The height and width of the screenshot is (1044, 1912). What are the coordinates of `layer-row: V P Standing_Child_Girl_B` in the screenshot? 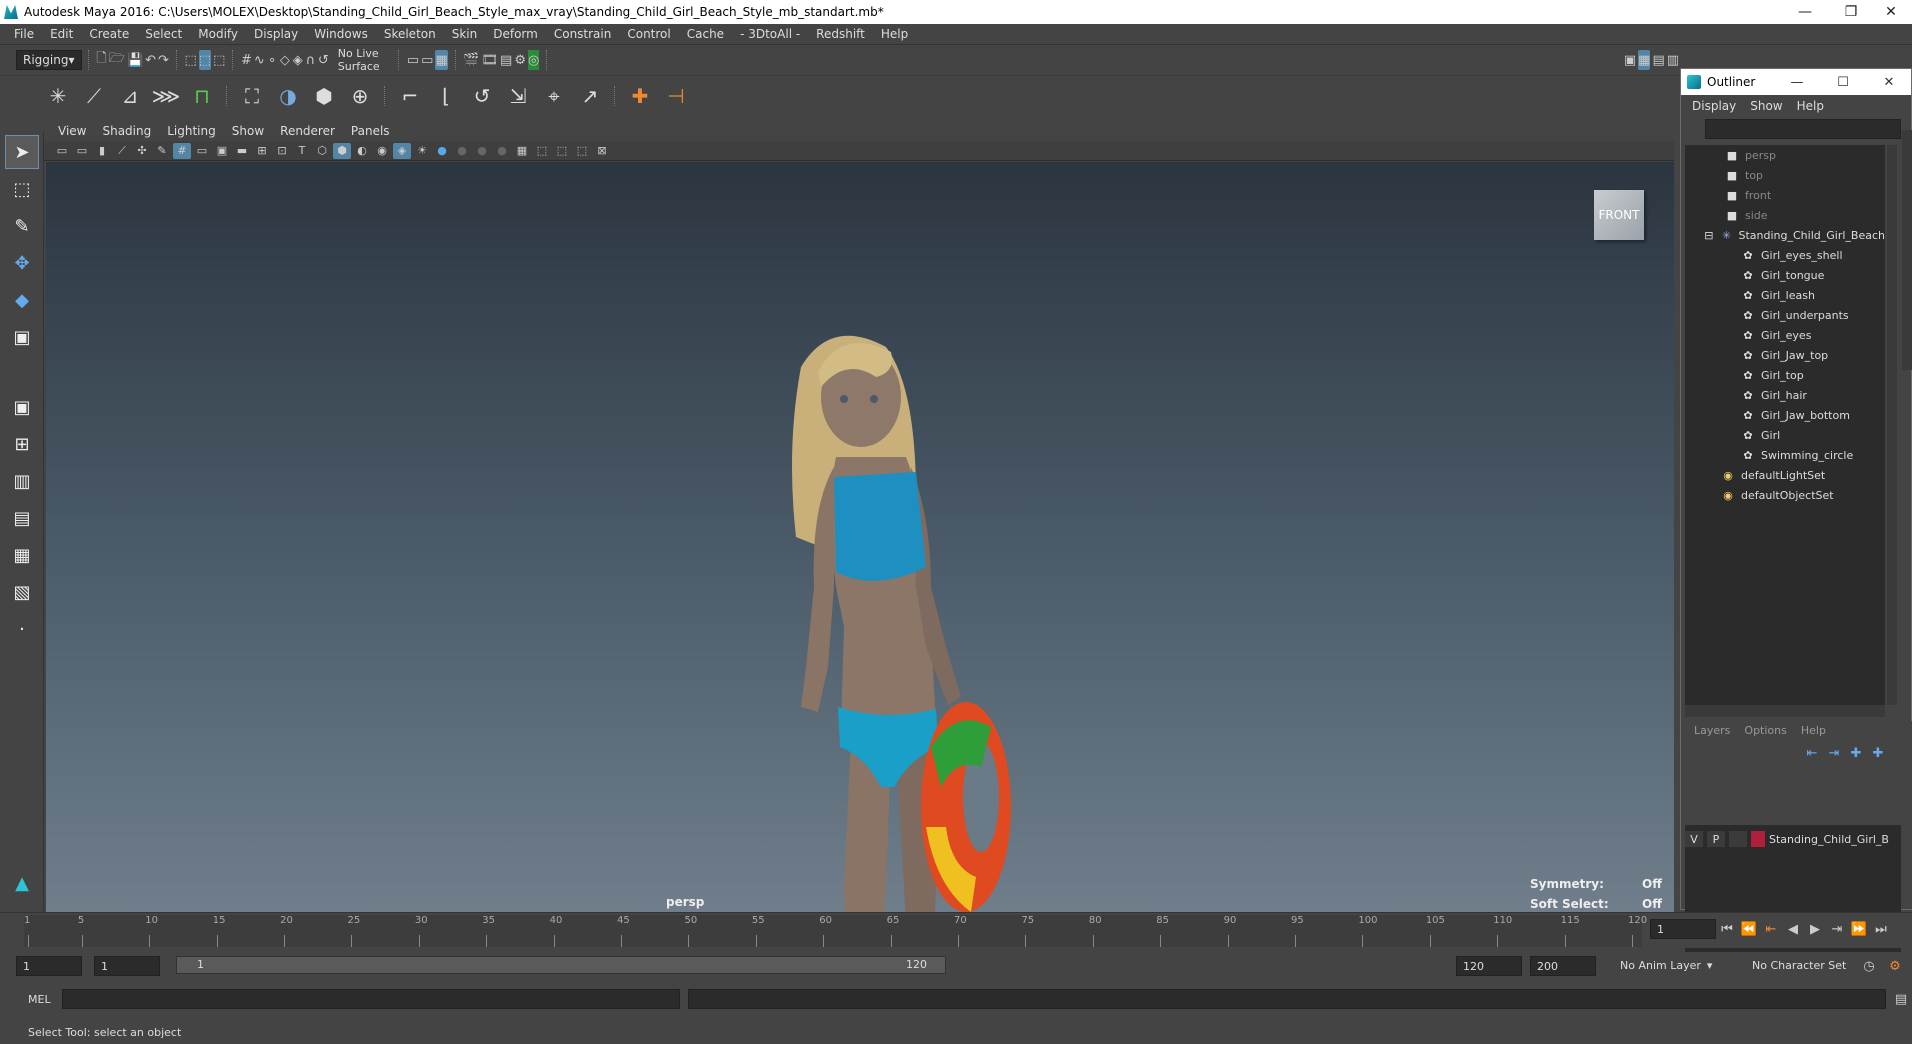 It's located at (1793, 839).